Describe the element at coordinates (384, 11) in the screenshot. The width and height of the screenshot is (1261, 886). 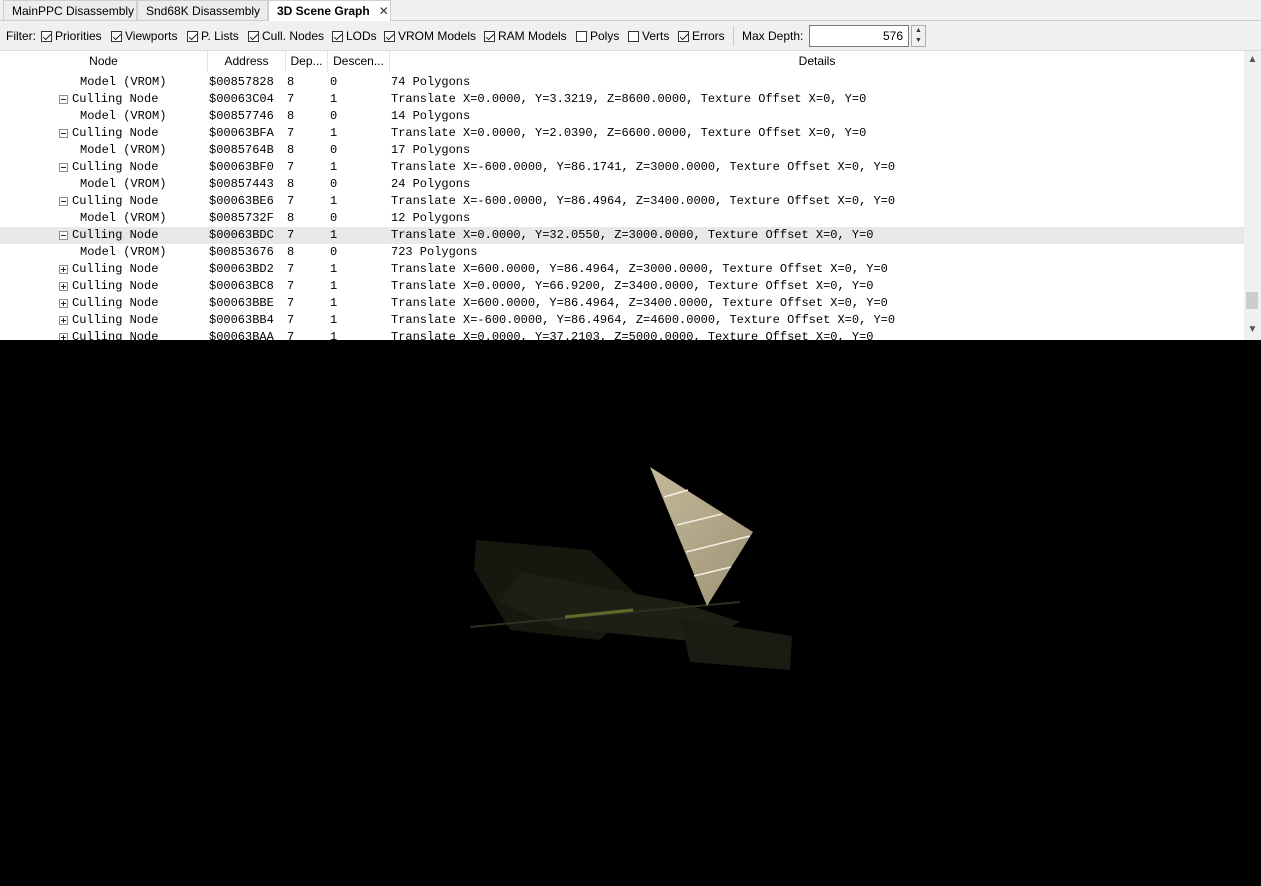
I see `close-icon: ✕` at that location.